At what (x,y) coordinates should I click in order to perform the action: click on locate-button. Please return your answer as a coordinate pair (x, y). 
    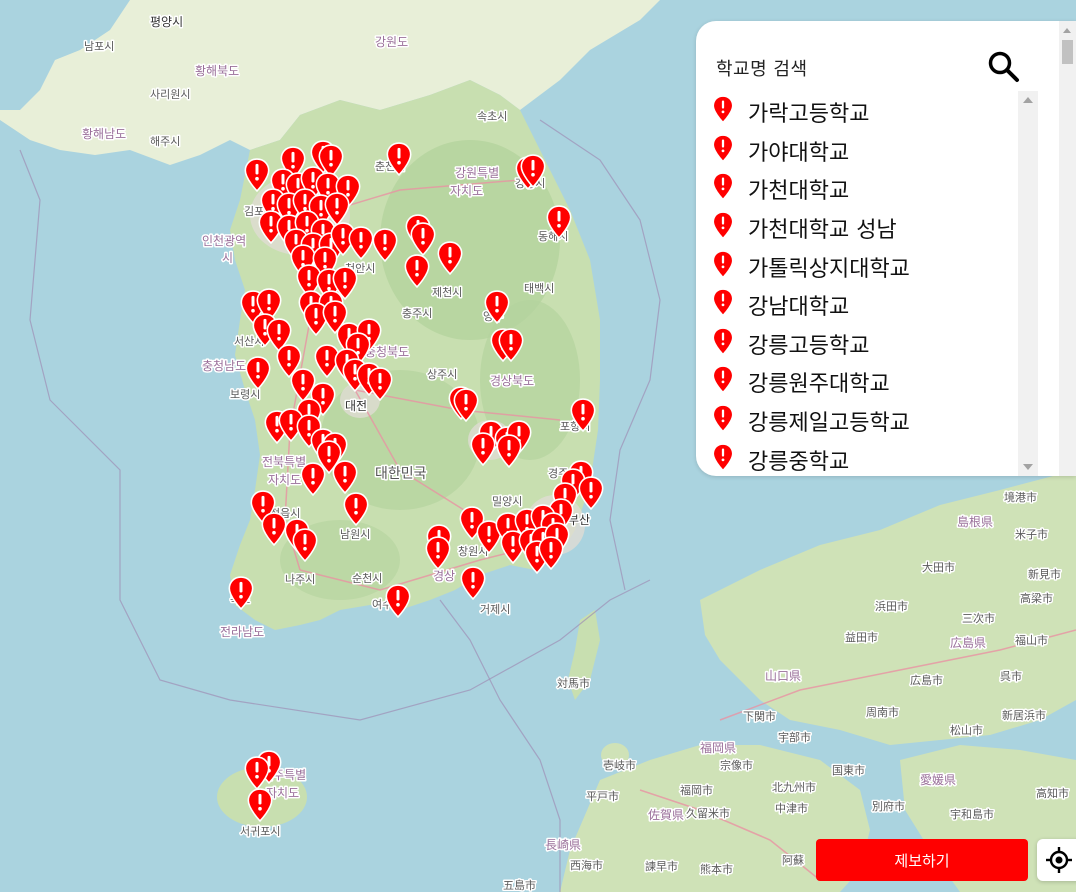
    Looking at the image, I should click on (1056, 860).